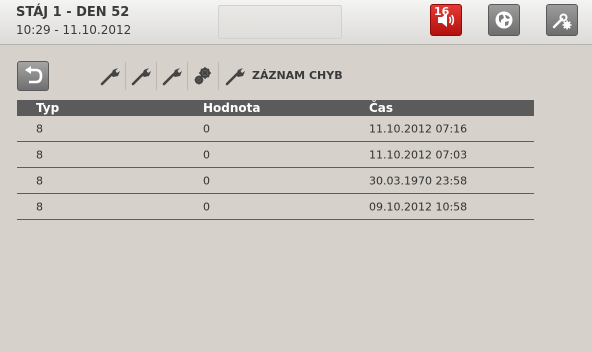 The image size is (592, 352). I want to click on center-panel, so click(280, 22).